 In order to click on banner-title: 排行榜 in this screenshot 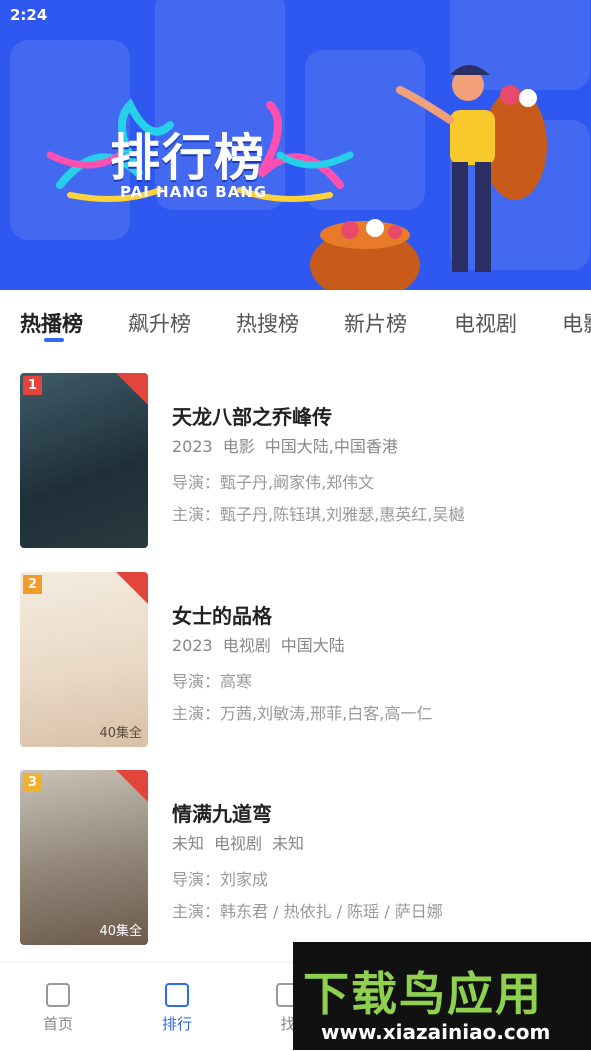, I will do `click(188, 158)`.